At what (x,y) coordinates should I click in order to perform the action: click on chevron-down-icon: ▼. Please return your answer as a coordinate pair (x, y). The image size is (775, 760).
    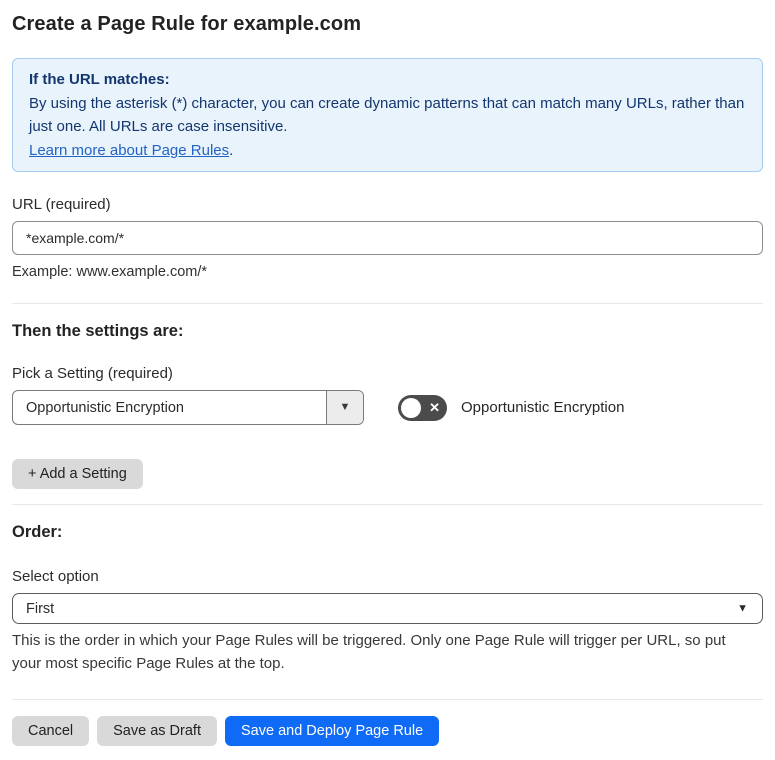
    Looking at the image, I should click on (345, 407).